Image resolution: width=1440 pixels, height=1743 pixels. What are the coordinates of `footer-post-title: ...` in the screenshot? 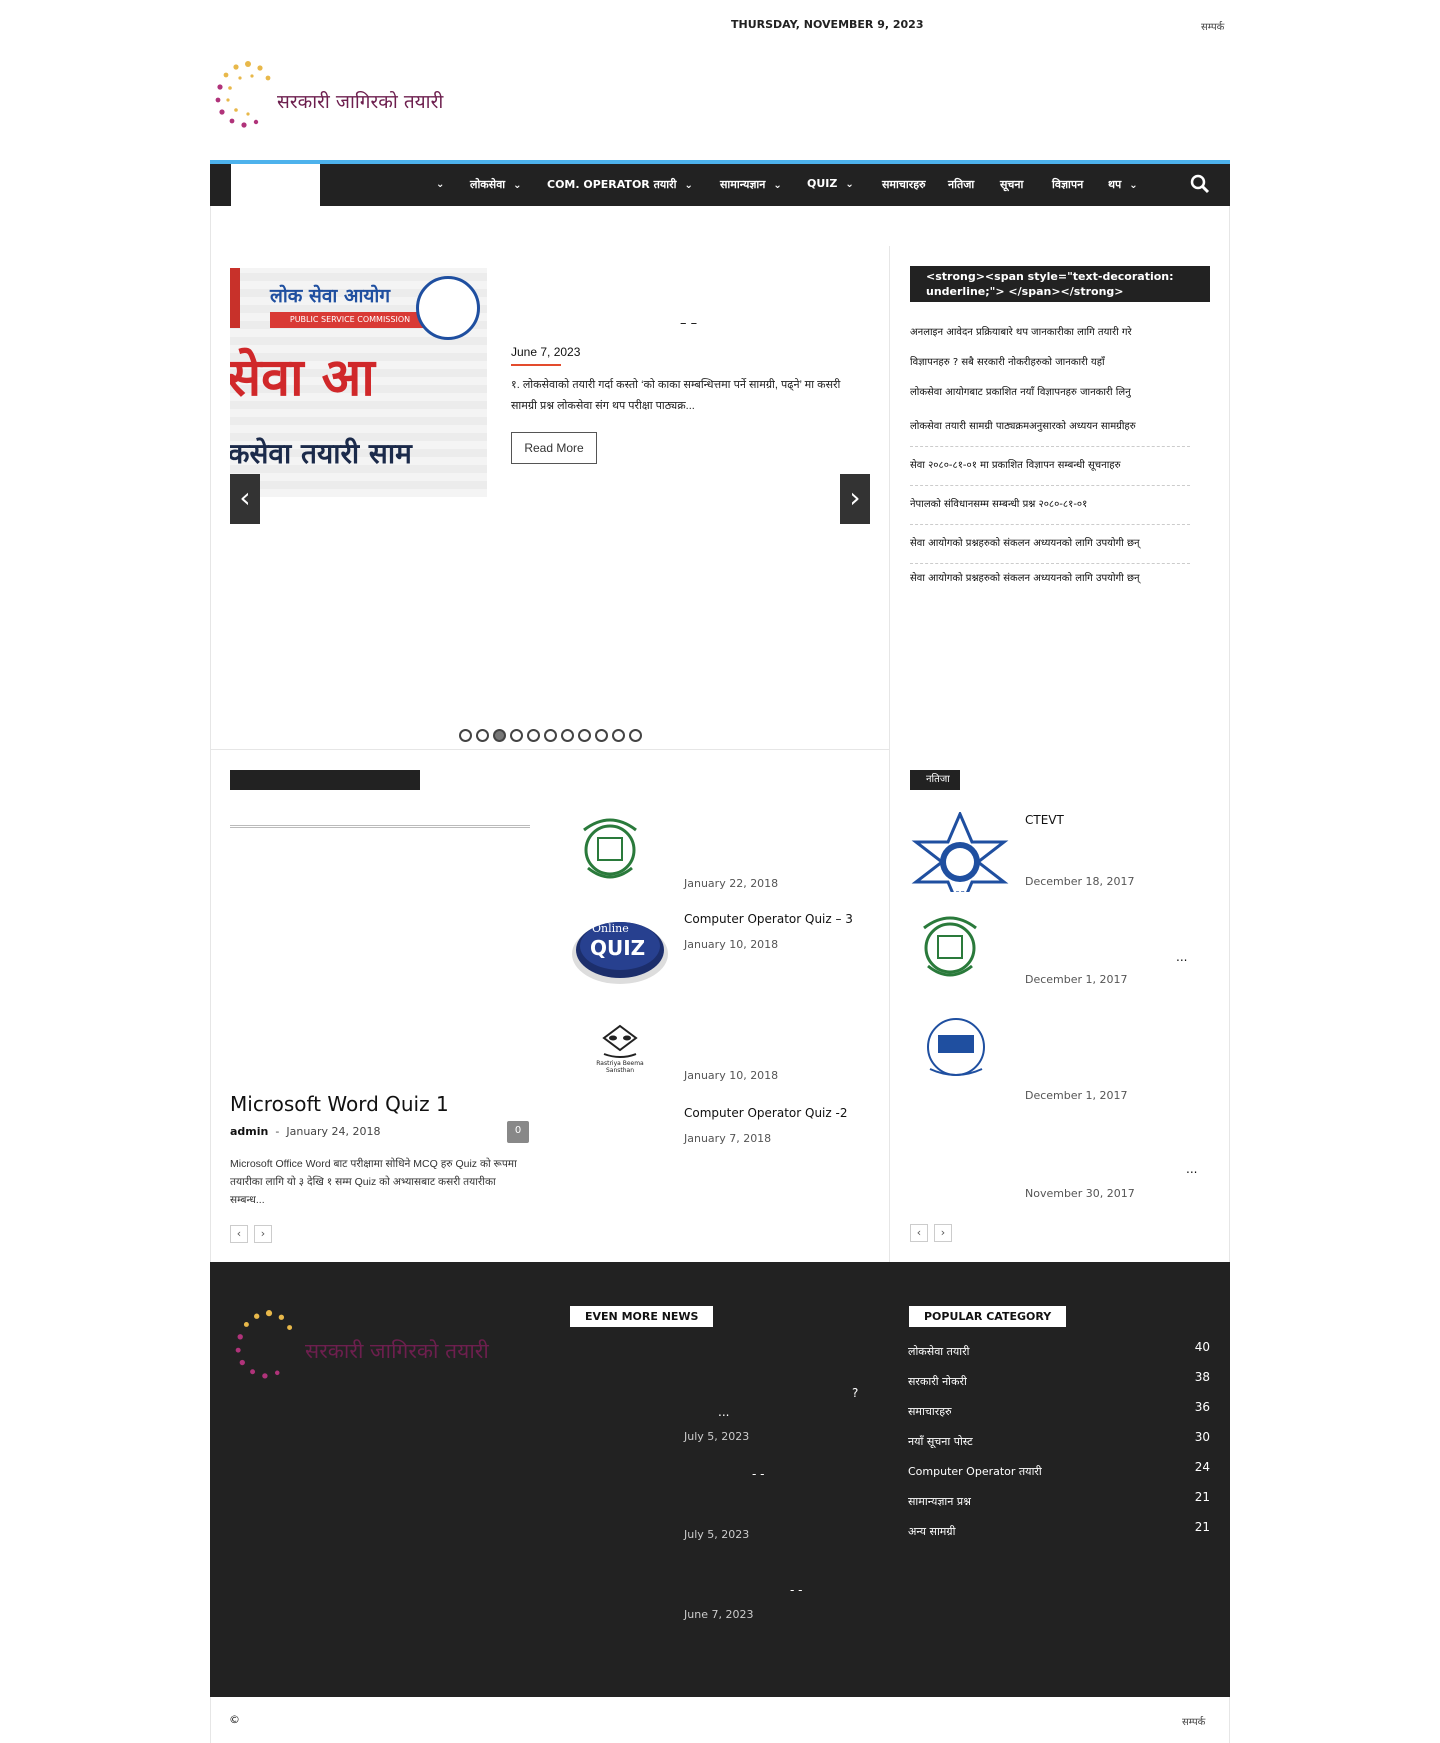 It's located at (723, 1412).